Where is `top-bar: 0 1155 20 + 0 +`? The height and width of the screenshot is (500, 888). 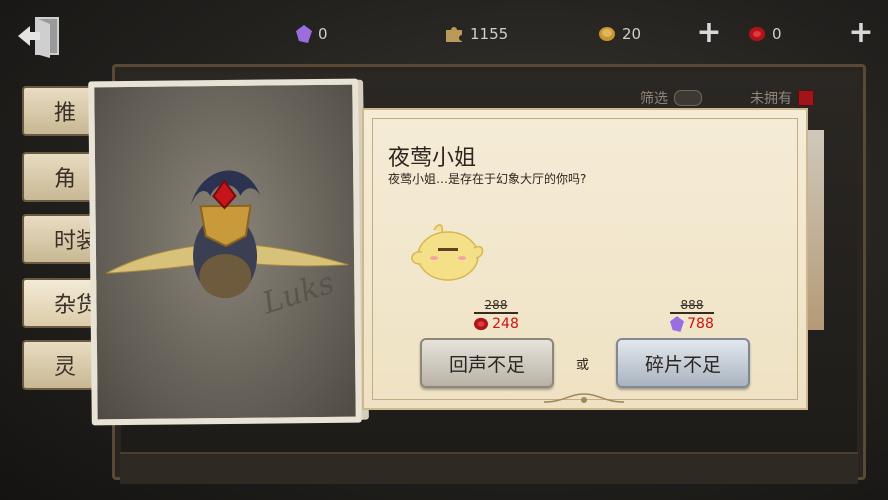 top-bar: 0 1155 20 + 0 + is located at coordinates (444, 32).